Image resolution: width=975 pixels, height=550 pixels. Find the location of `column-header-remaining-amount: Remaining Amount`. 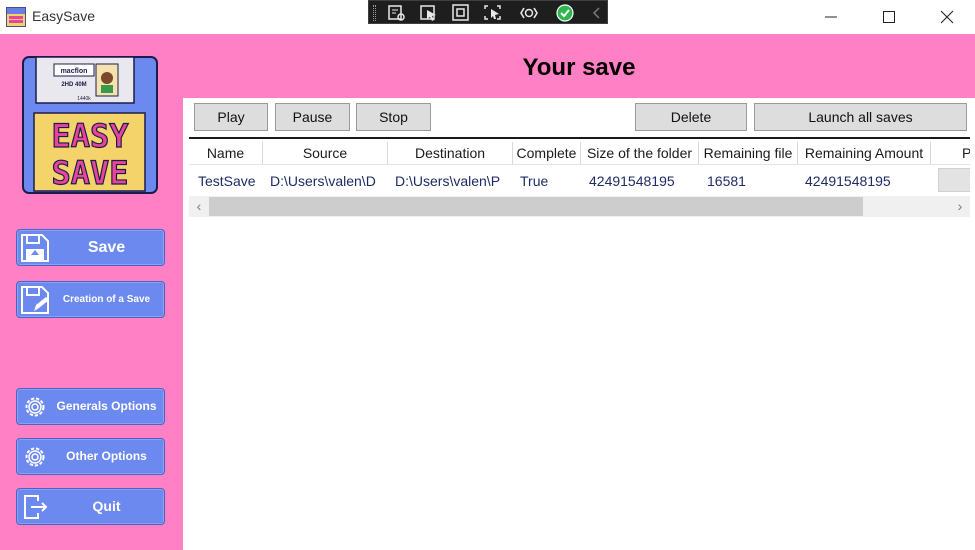

column-header-remaining-amount: Remaining Amount is located at coordinates (864, 153).